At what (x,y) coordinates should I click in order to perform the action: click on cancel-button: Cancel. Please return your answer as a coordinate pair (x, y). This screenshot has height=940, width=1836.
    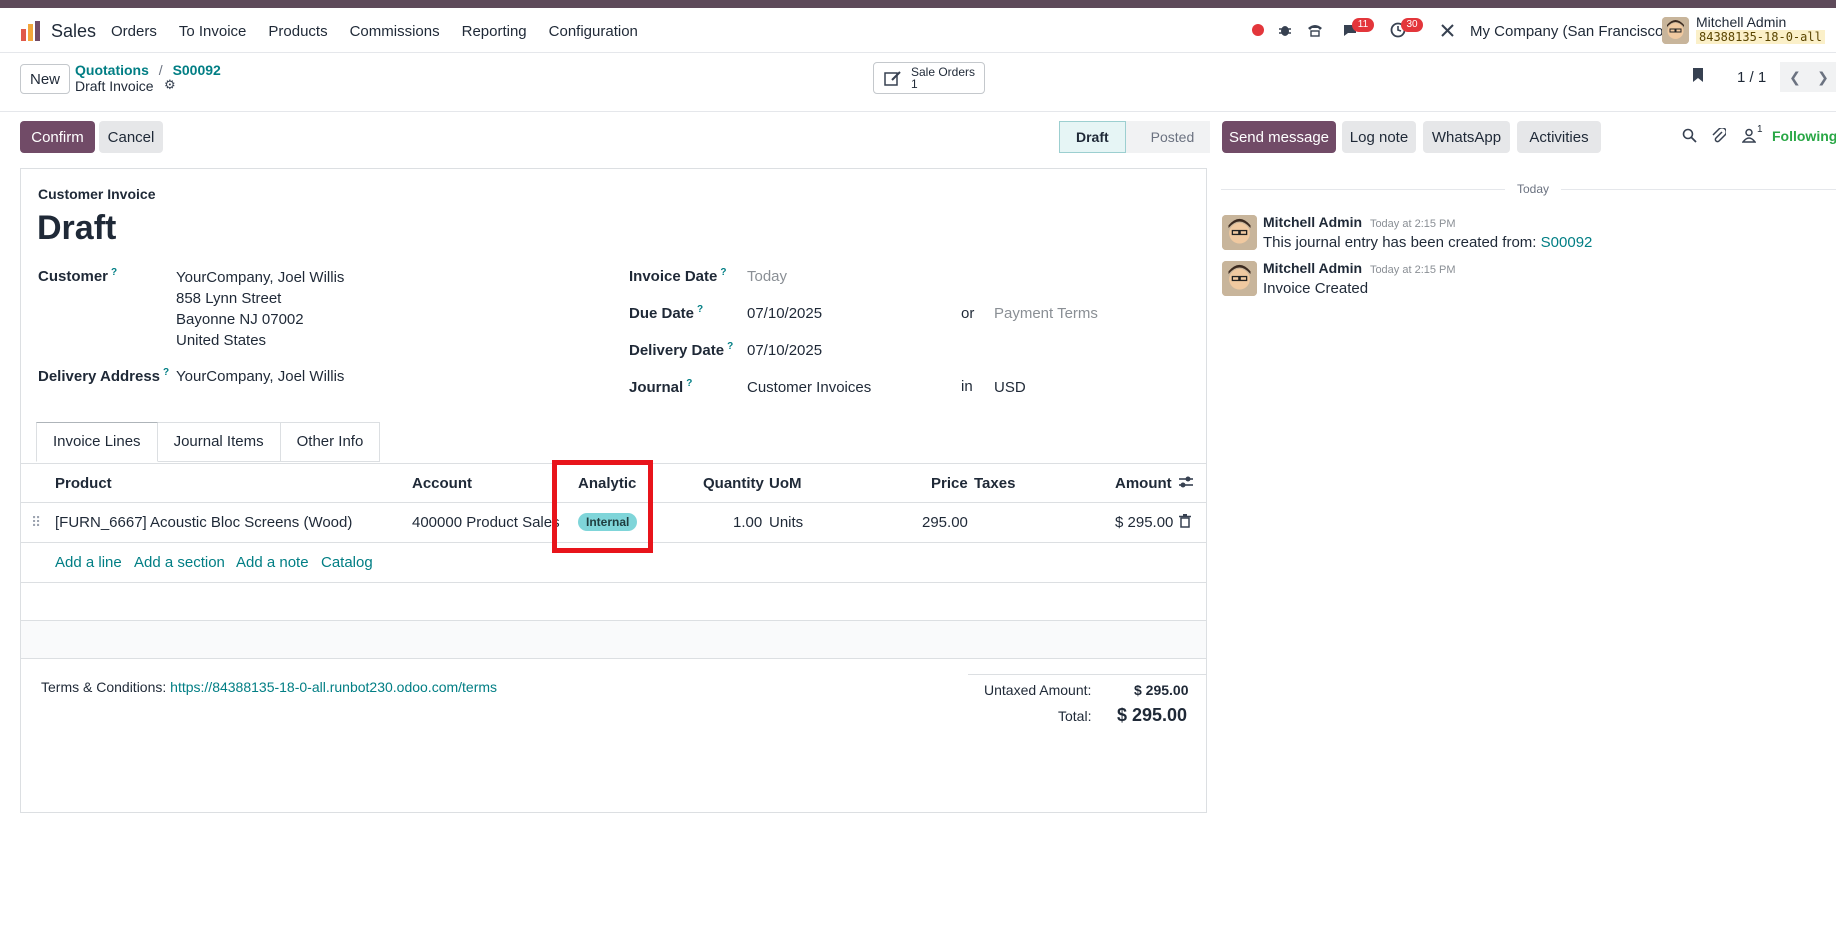
    Looking at the image, I should click on (131, 137).